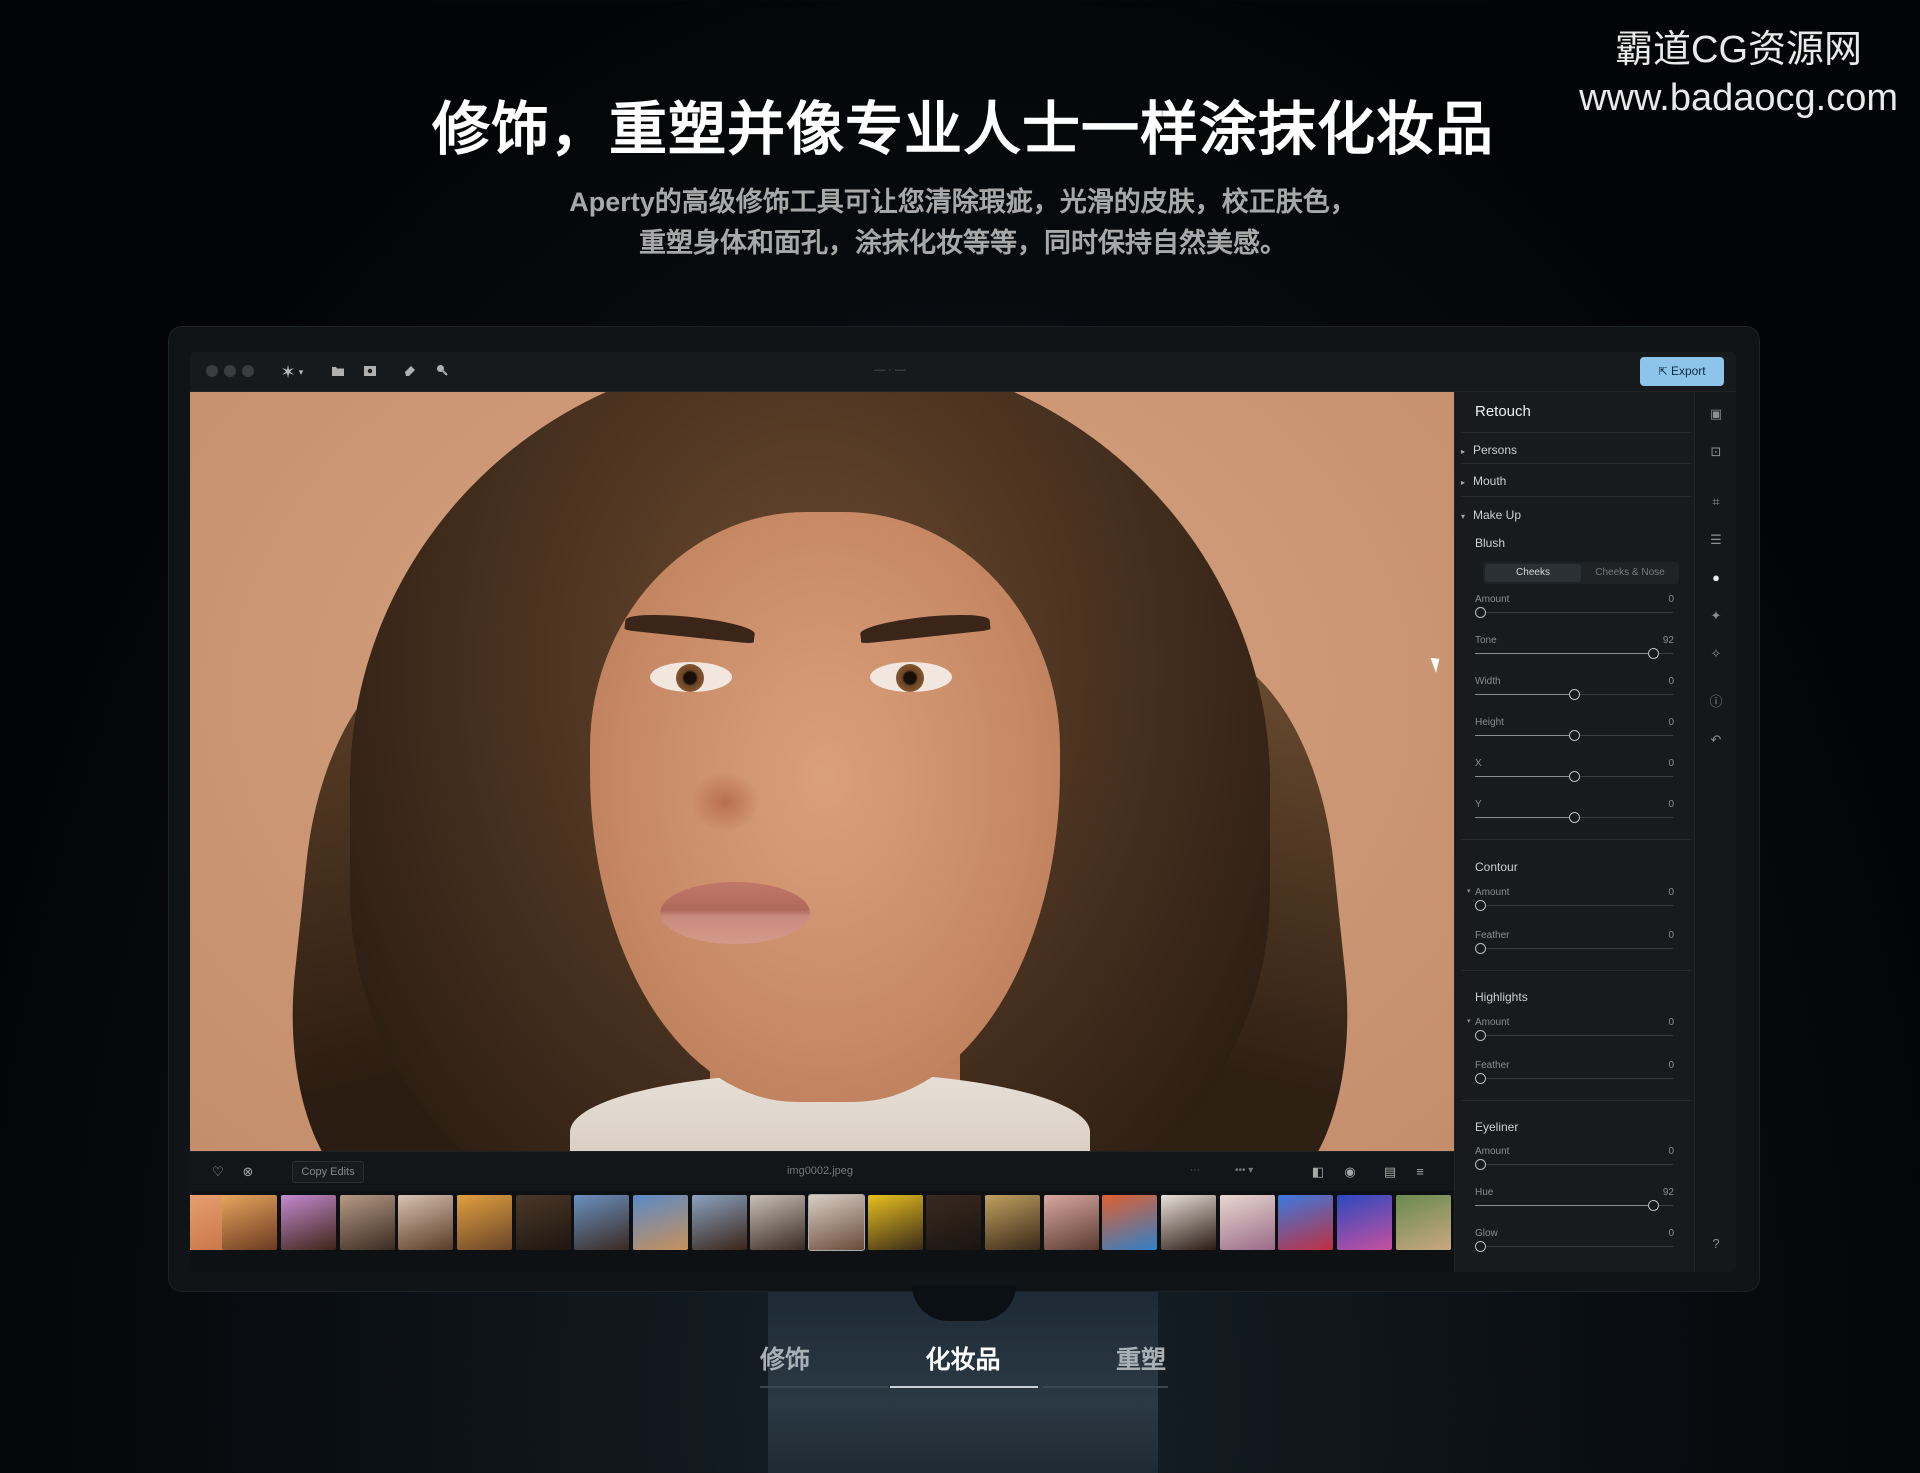 This screenshot has height=1473, width=1920. I want to click on seg-cheeks: Cheeks, so click(1533, 573).